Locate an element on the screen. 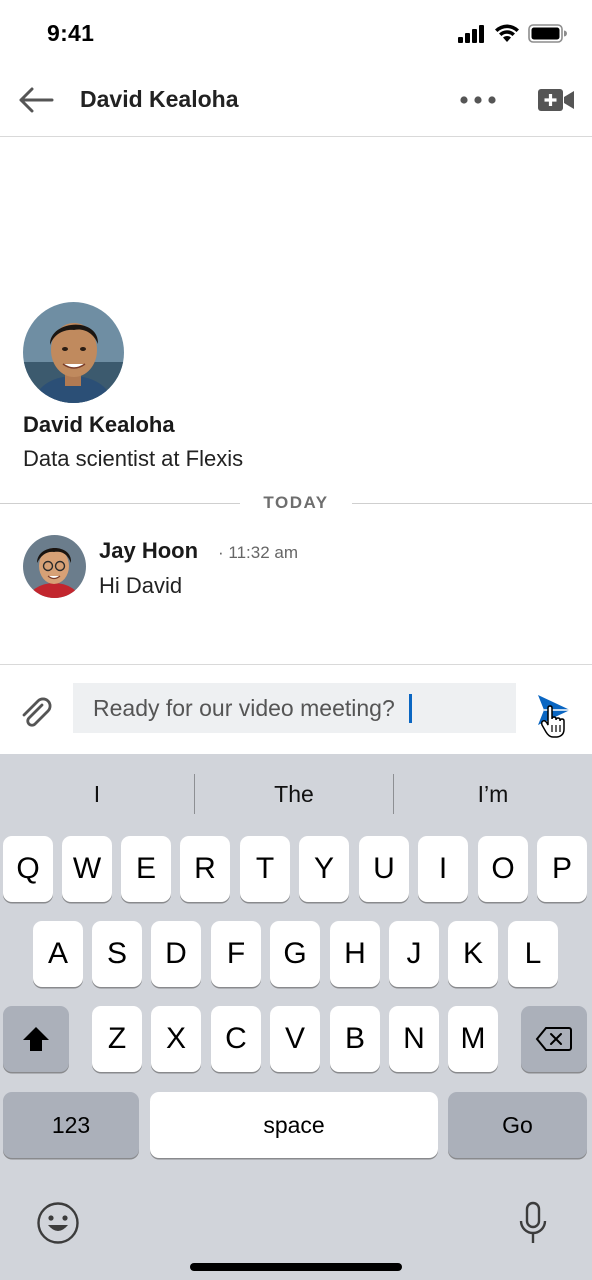  go-key: Go is located at coordinates (517, 1125).